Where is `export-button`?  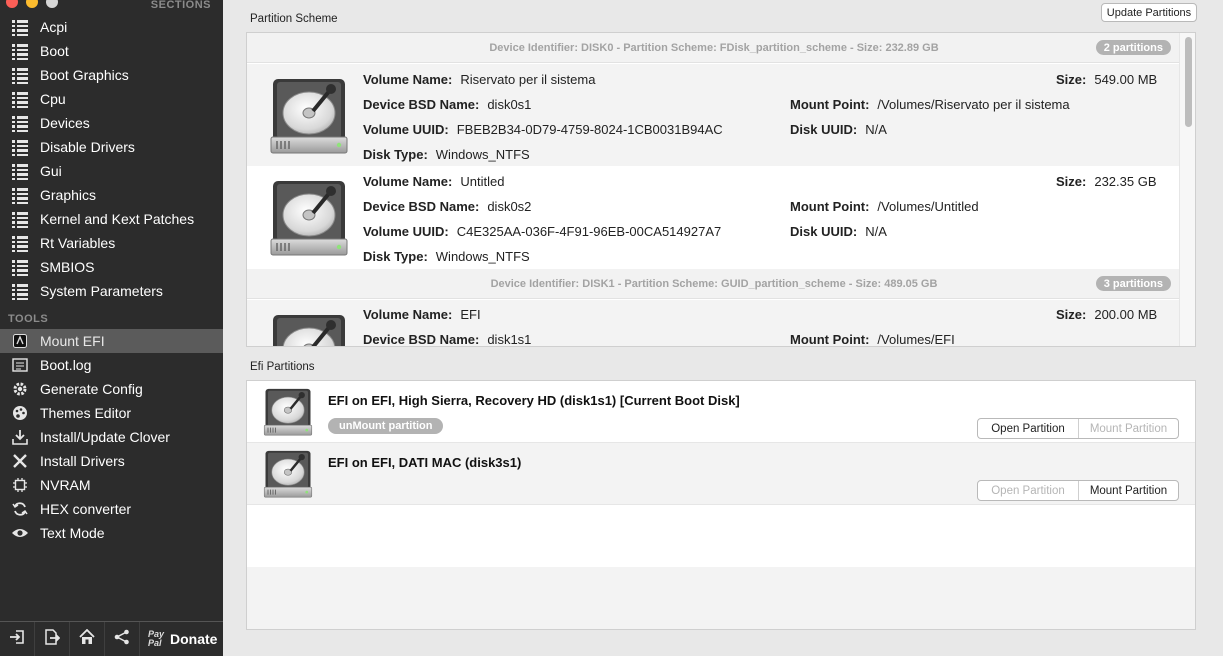
export-button is located at coordinates (52, 638).